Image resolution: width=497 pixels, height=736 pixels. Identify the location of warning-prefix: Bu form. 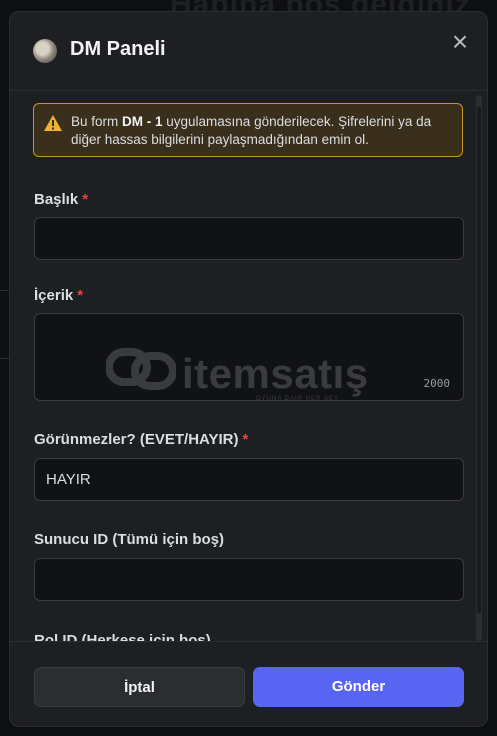
(97, 121).